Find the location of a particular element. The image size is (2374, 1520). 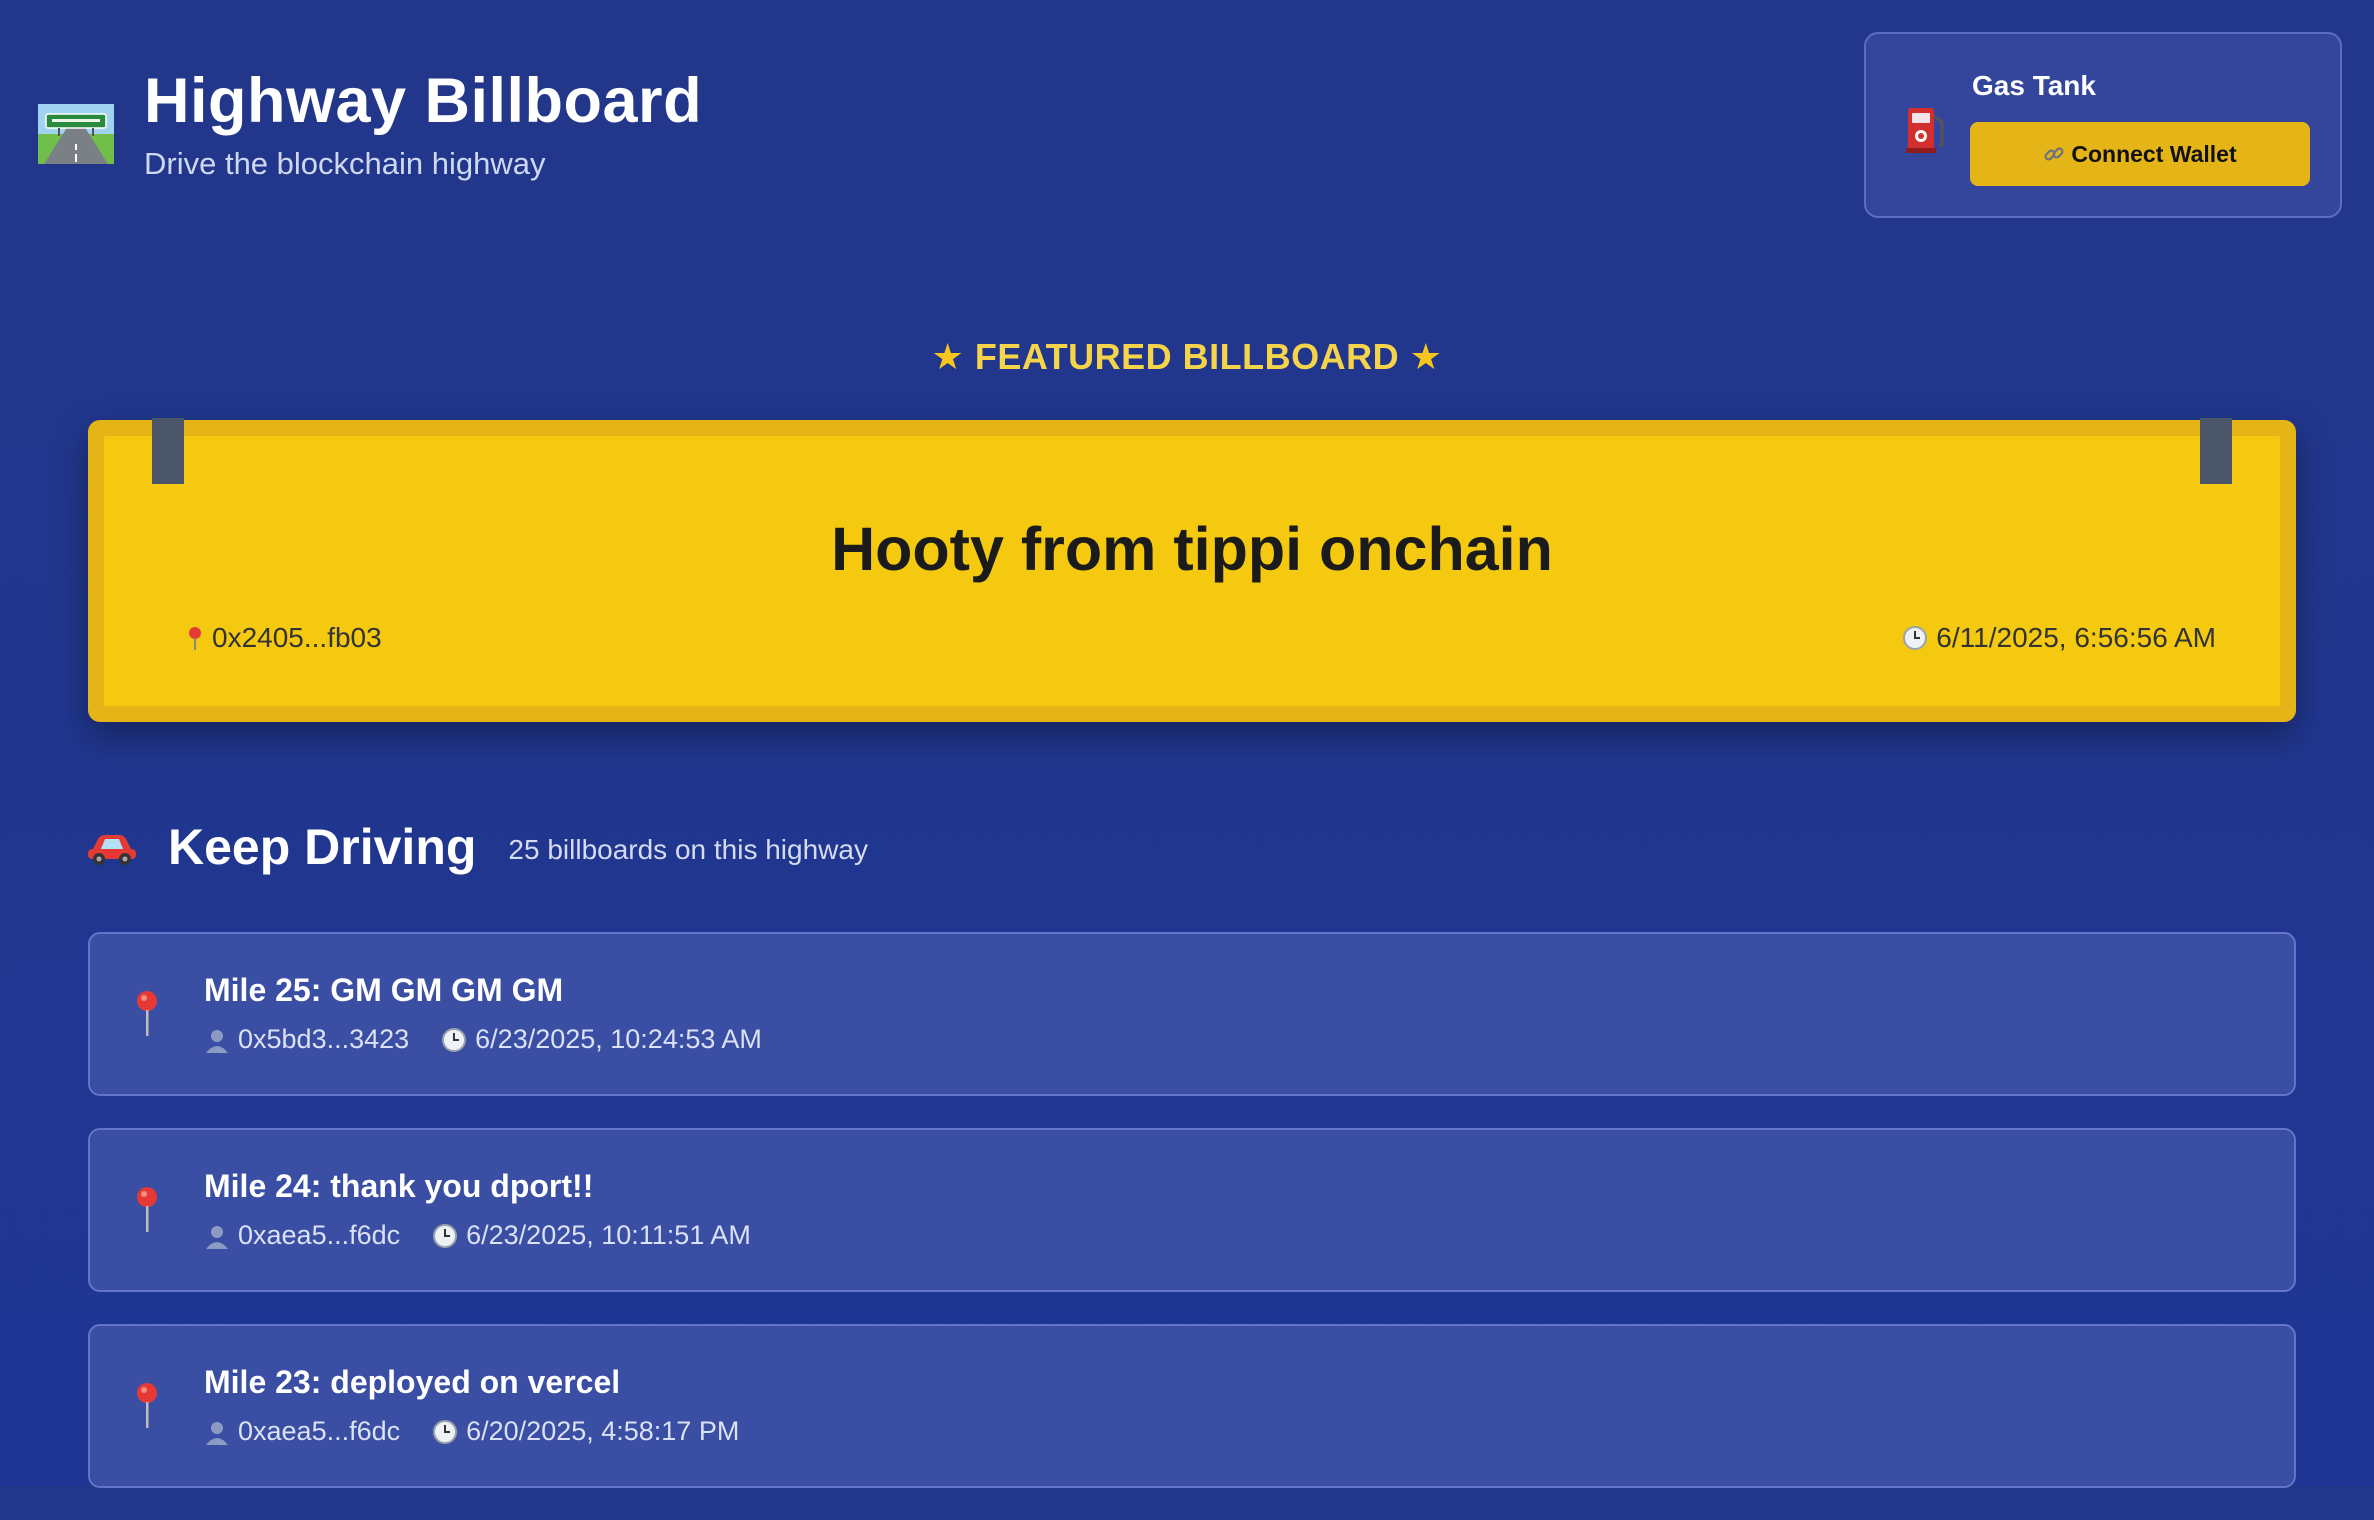

list-item-time: 6/23/2025, 10:24:53 AM is located at coordinates (601, 1039).